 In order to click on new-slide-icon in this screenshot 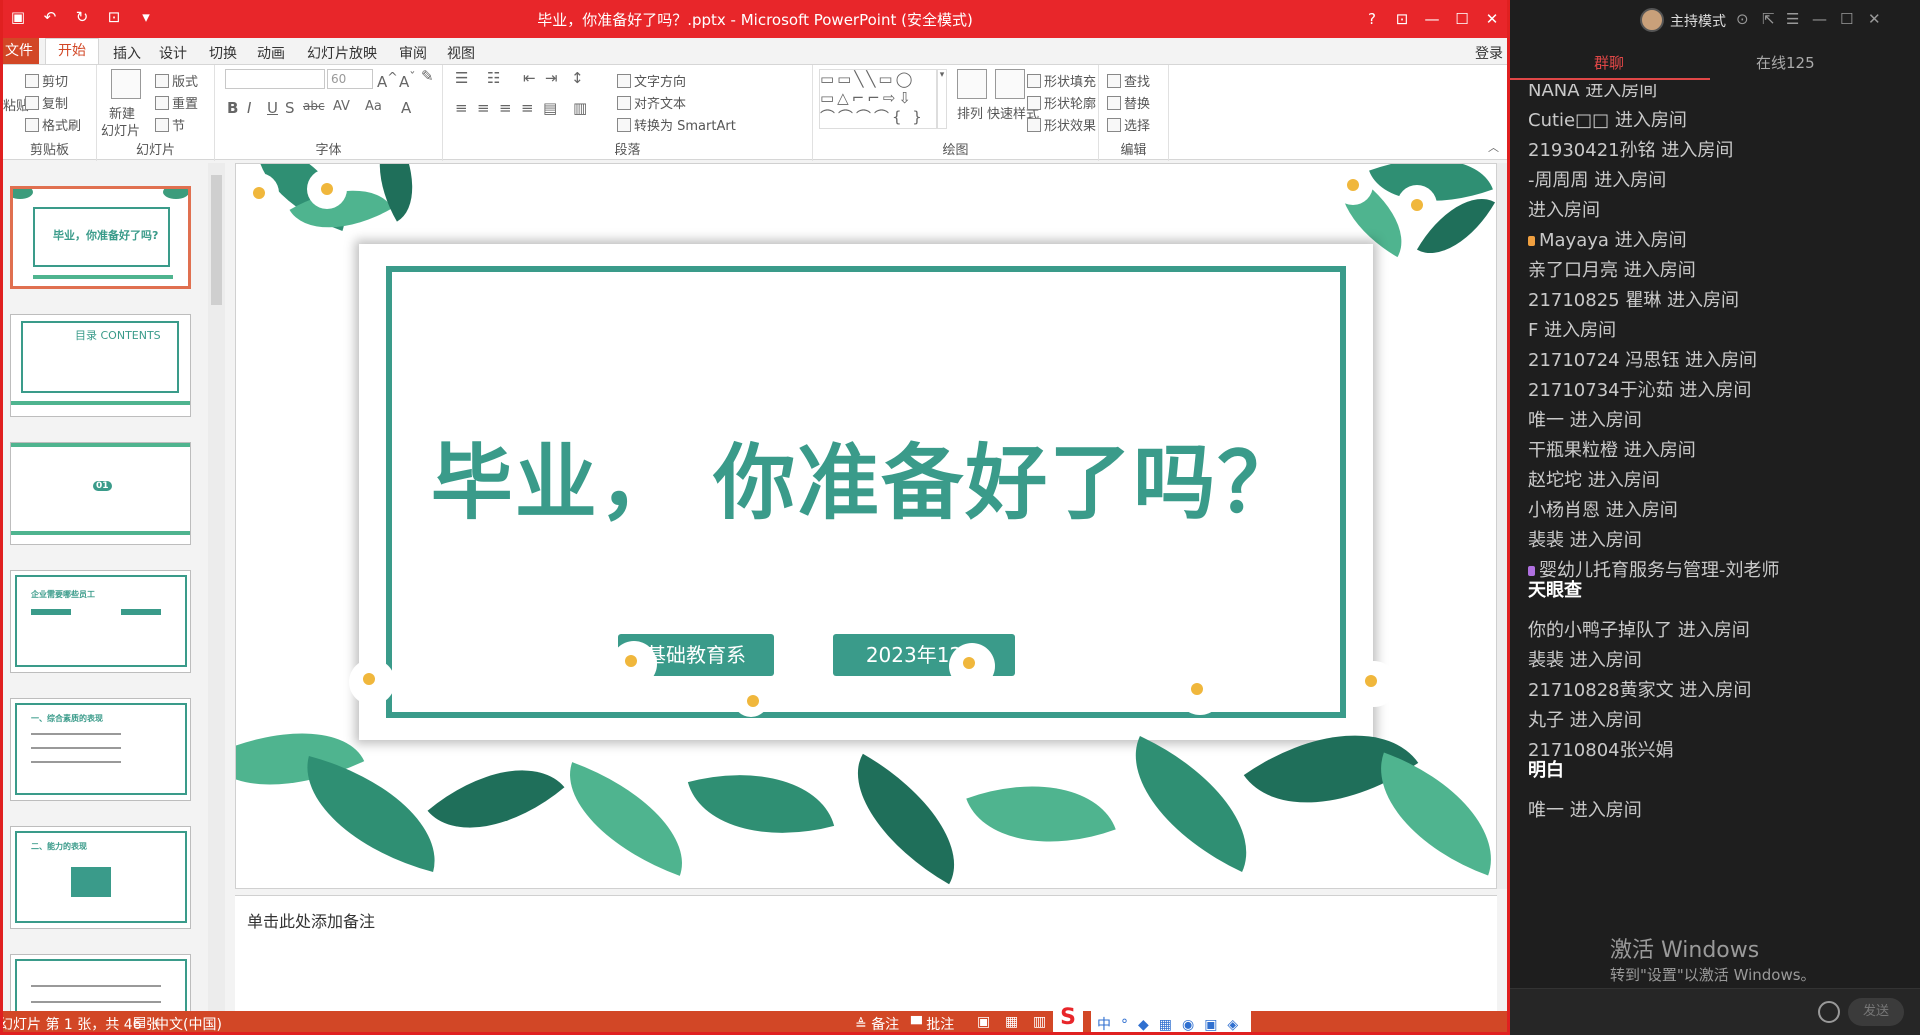, I will do `click(126, 84)`.